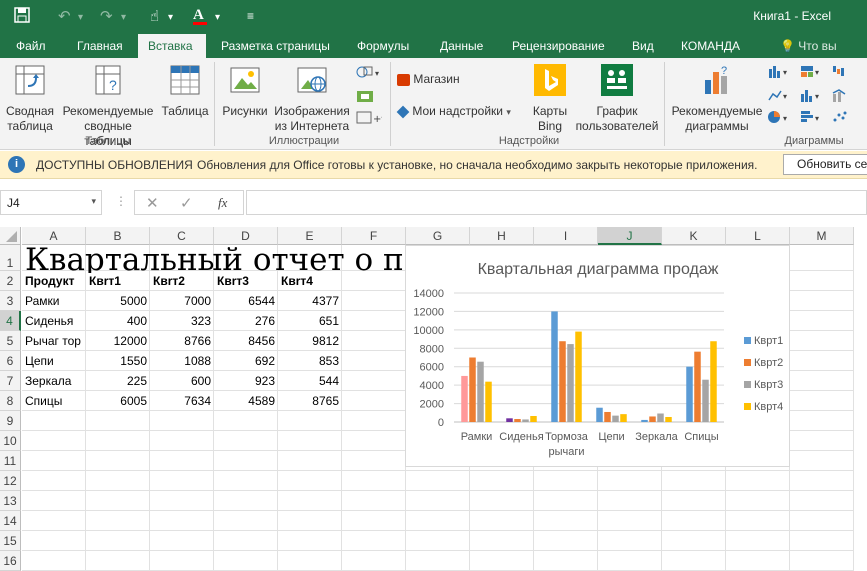 The height and width of the screenshot is (571, 867). I want to click on font-color-dropdown-icon: ▾, so click(217, 17).